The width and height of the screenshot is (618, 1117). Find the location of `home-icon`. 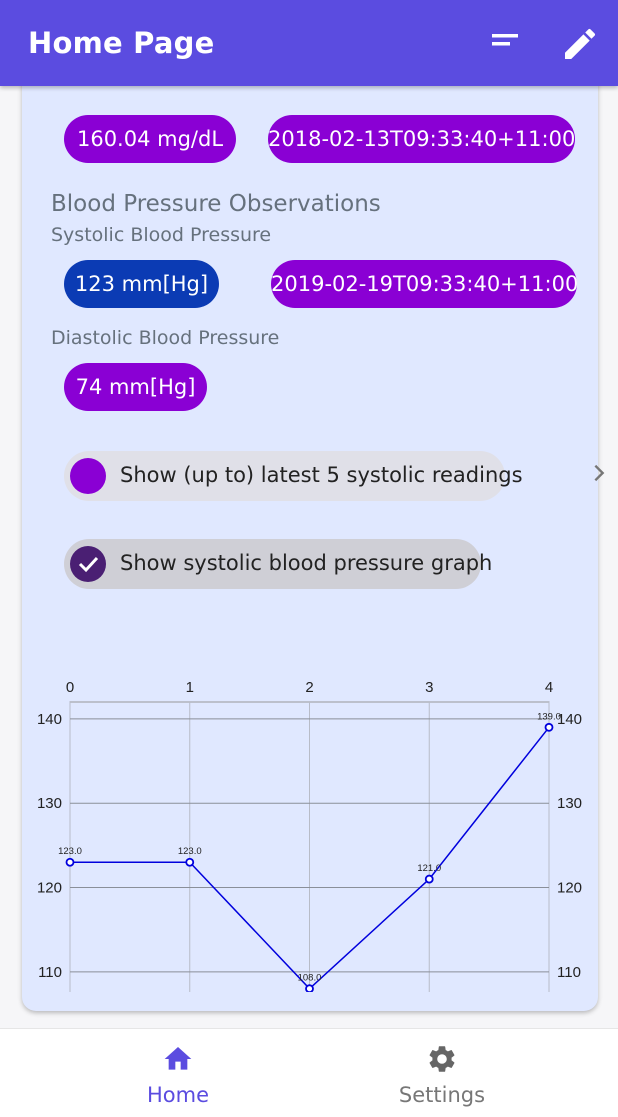

home-icon is located at coordinates (178, 1058).